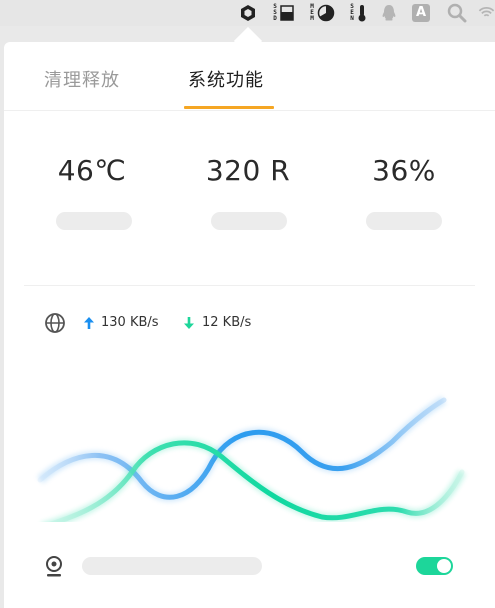  Describe the element at coordinates (249, 221) in the screenshot. I see `fan-label-placeholder` at that location.